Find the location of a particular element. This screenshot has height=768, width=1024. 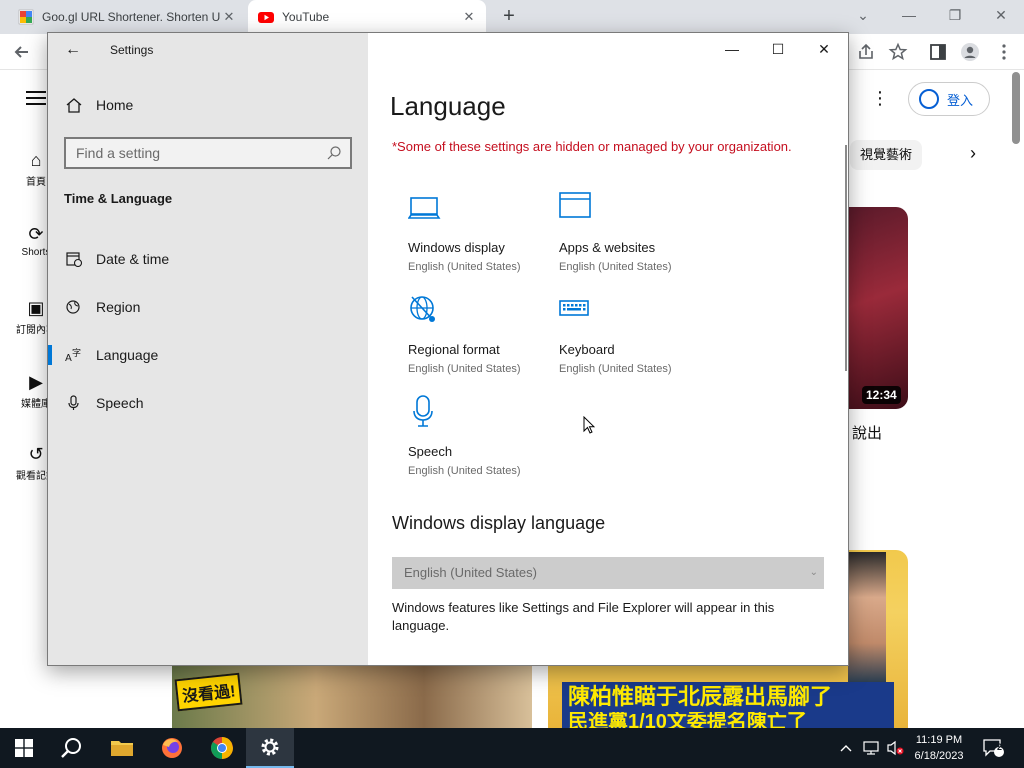

action-center-button: 2 is located at coordinates (993, 748).